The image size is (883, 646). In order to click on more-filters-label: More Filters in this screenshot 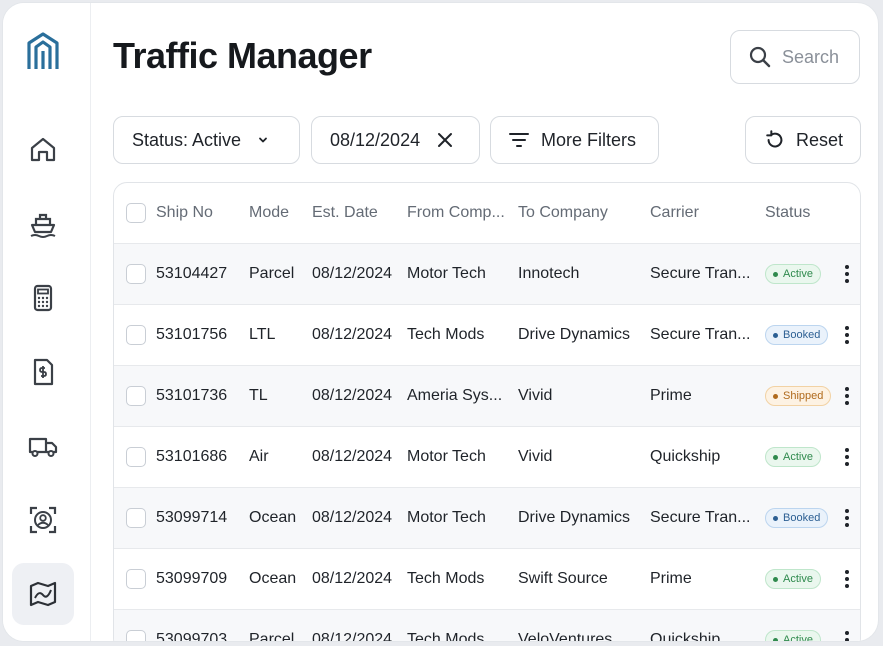, I will do `click(589, 139)`.